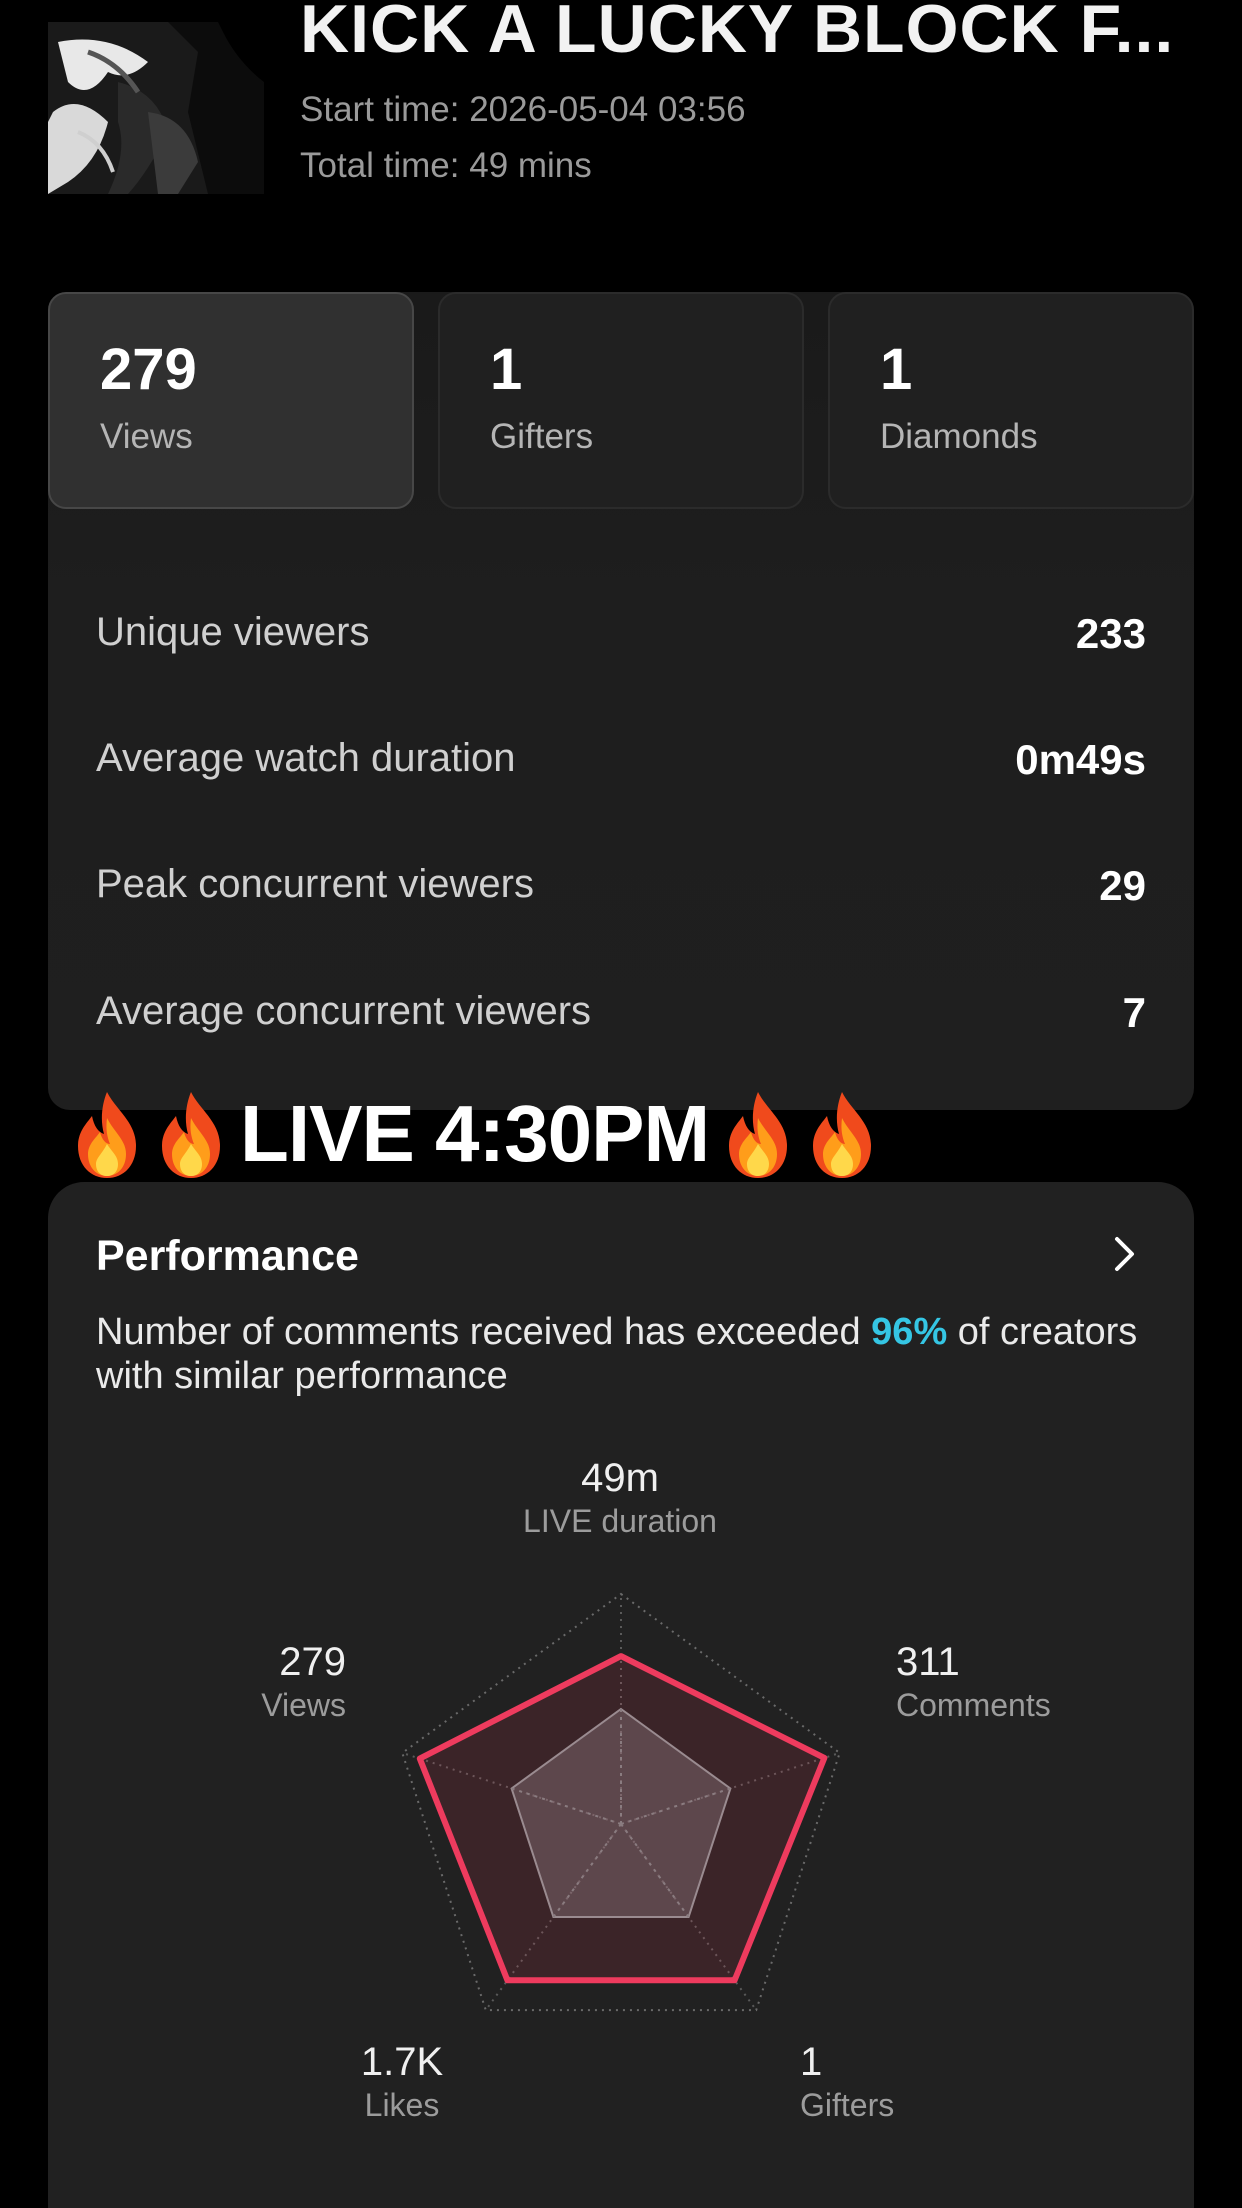 Image resolution: width=1242 pixels, height=2208 pixels. What do you see at coordinates (312, 1662) in the screenshot?
I see `radar-axis-value: 279` at bounding box center [312, 1662].